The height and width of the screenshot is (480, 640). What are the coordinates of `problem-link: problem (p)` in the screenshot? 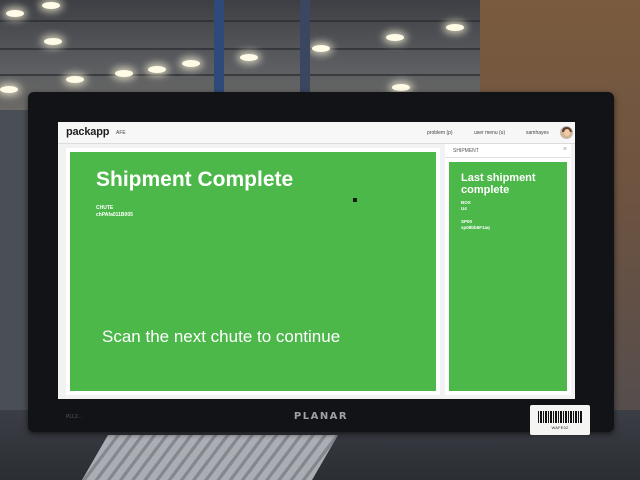 It's located at (440, 133).